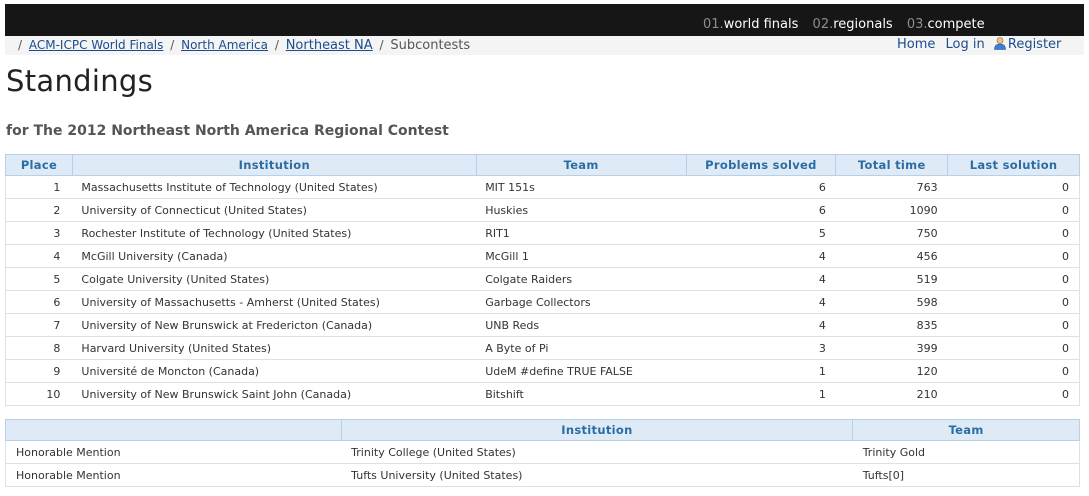 This screenshot has height=496, width=1089. What do you see at coordinates (761, 233) in the screenshot?
I see `cell-problems-solved: 5` at bounding box center [761, 233].